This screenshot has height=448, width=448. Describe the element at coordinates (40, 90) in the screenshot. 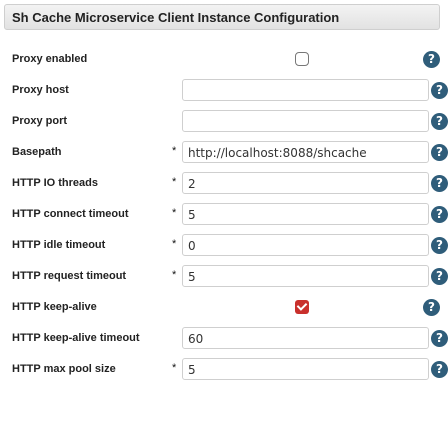

I see `field-label: Proxy host` at that location.